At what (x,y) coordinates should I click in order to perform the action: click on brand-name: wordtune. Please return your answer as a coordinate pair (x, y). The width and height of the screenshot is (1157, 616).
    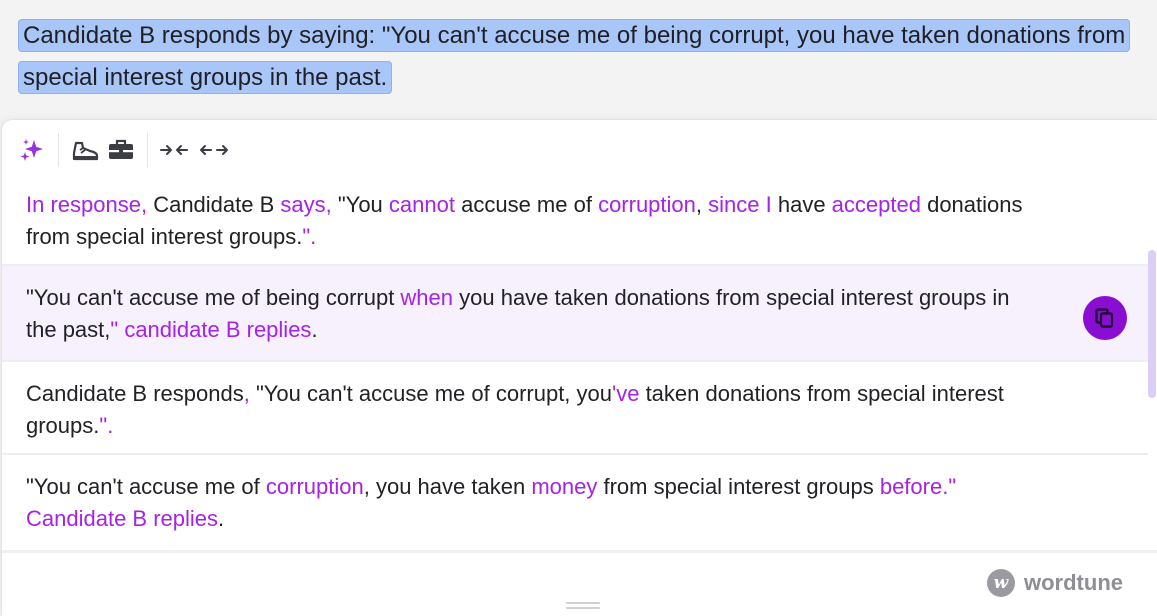
    Looking at the image, I should click on (1073, 582).